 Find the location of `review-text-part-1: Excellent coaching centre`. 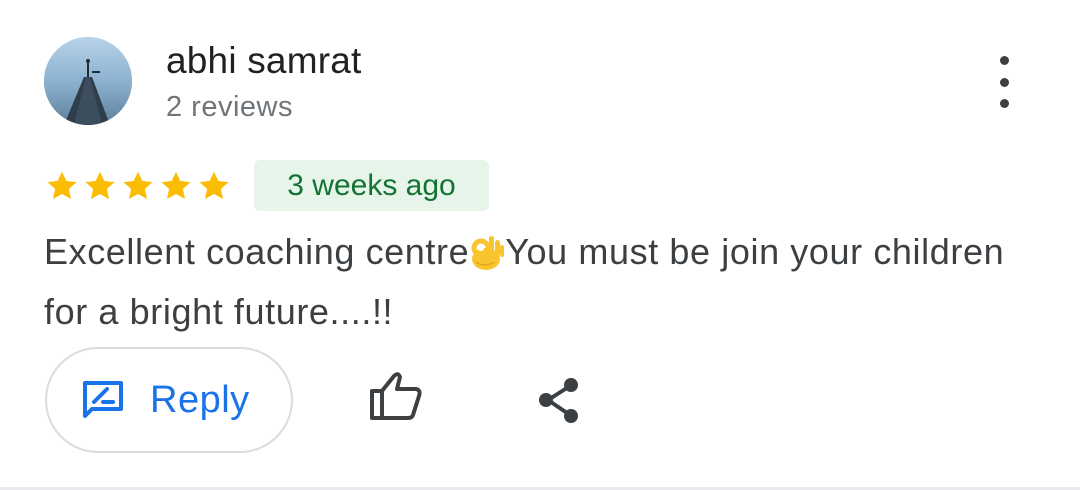

review-text-part-1: Excellent coaching centre is located at coordinates (257, 251).